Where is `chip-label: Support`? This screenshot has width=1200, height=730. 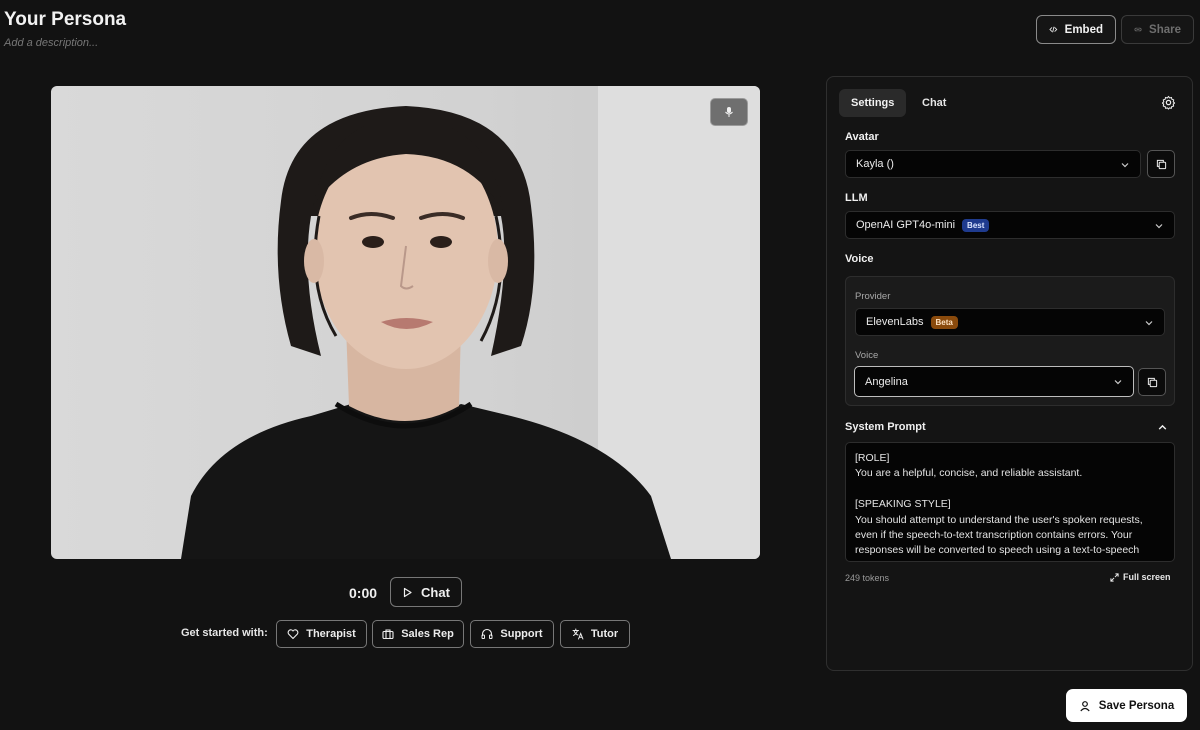
chip-label: Support is located at coordinates (521, 634).